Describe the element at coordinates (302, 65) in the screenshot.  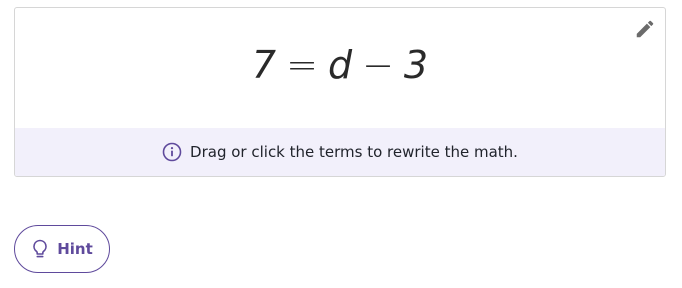
I see `equals-sign: =` at that location.